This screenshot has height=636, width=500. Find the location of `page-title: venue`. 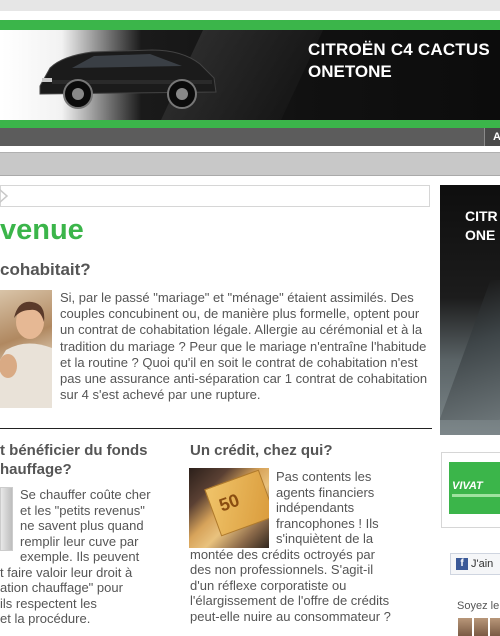

page-title: venue is located at coordinates (42, 230).